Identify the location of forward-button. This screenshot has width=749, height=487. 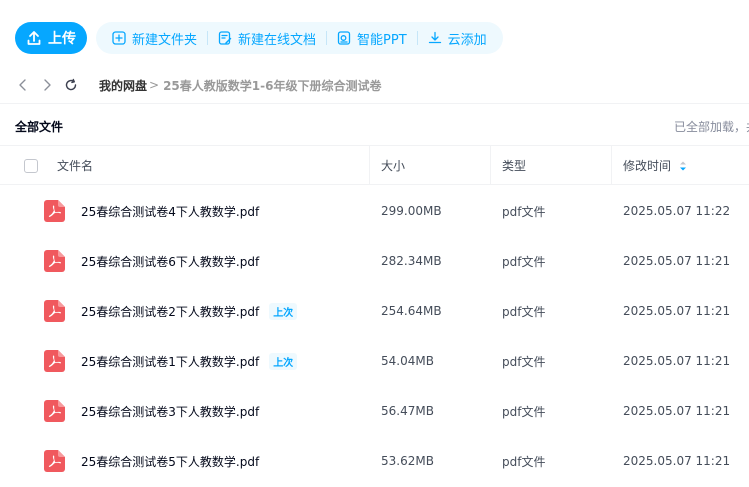
(47, 85).